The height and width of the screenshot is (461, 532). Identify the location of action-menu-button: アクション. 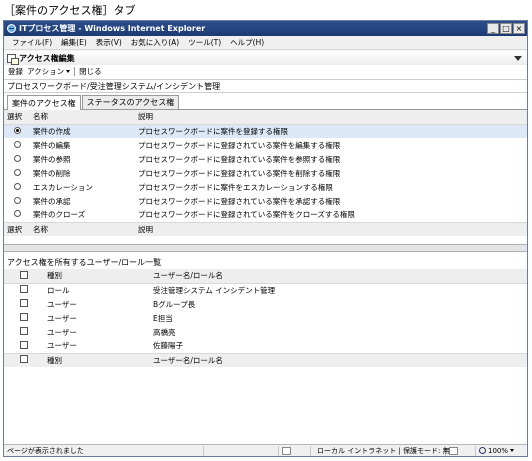
(48, 71).